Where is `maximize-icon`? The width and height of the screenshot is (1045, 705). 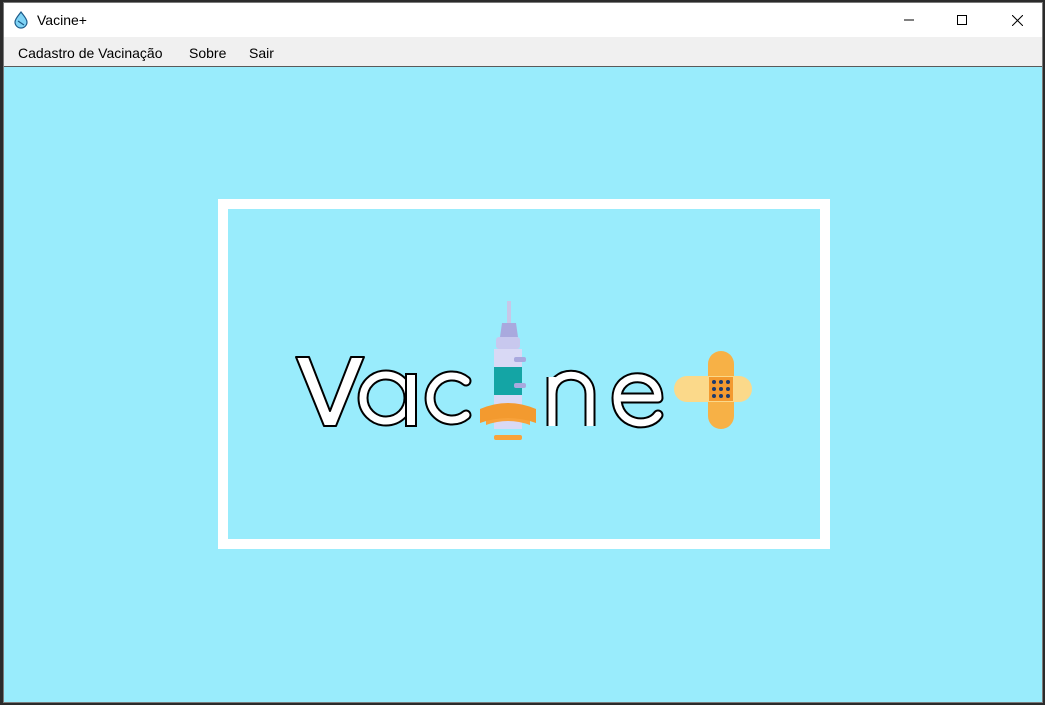 maximize-icon is located at coordinates (962, 20).